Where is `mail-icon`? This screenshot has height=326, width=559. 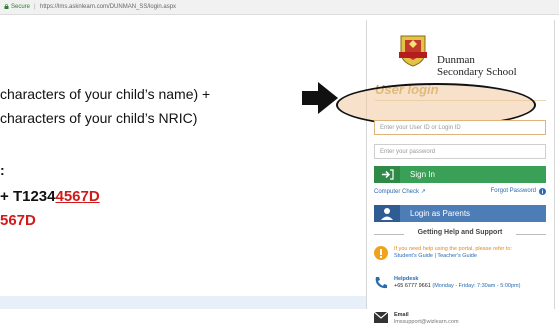 mail-icon is located at coordinates (381, 317).